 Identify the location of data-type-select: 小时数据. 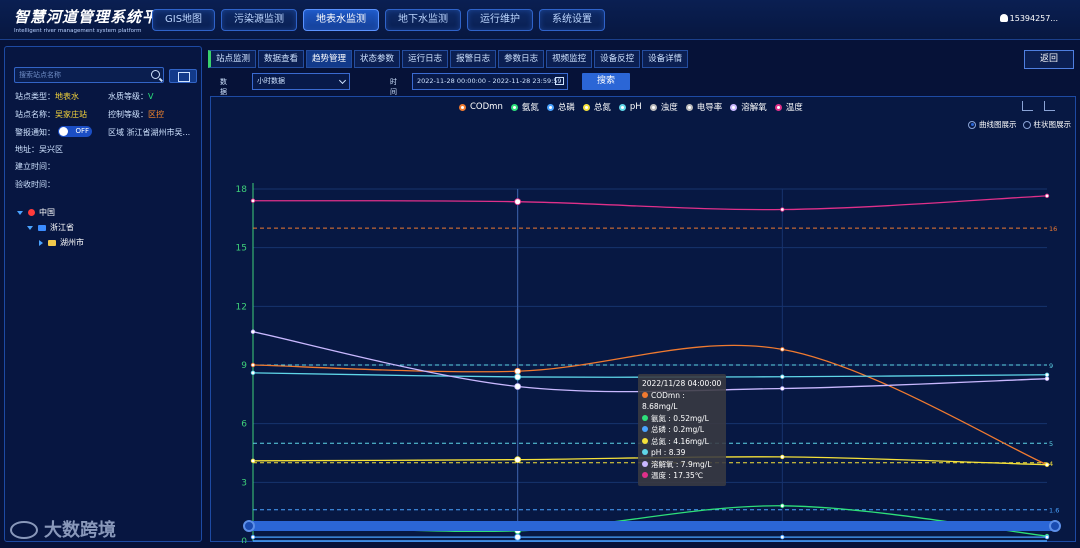
(301, 81).